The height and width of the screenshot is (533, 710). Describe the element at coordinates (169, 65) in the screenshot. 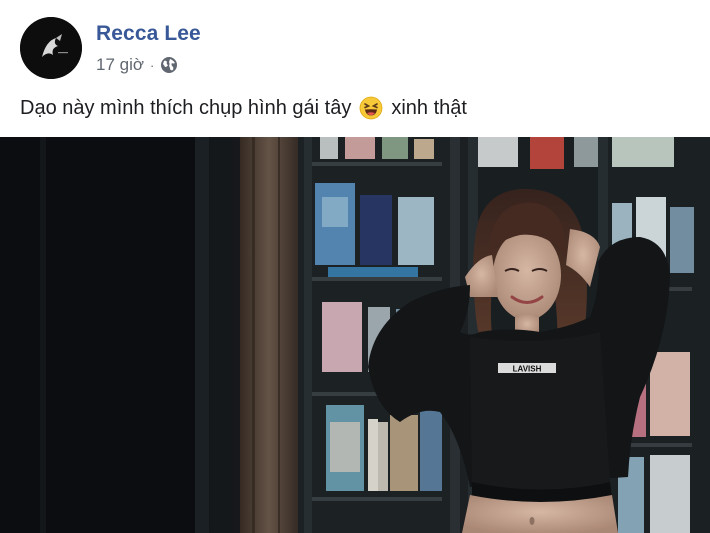

I see `globe-icon` at that location.